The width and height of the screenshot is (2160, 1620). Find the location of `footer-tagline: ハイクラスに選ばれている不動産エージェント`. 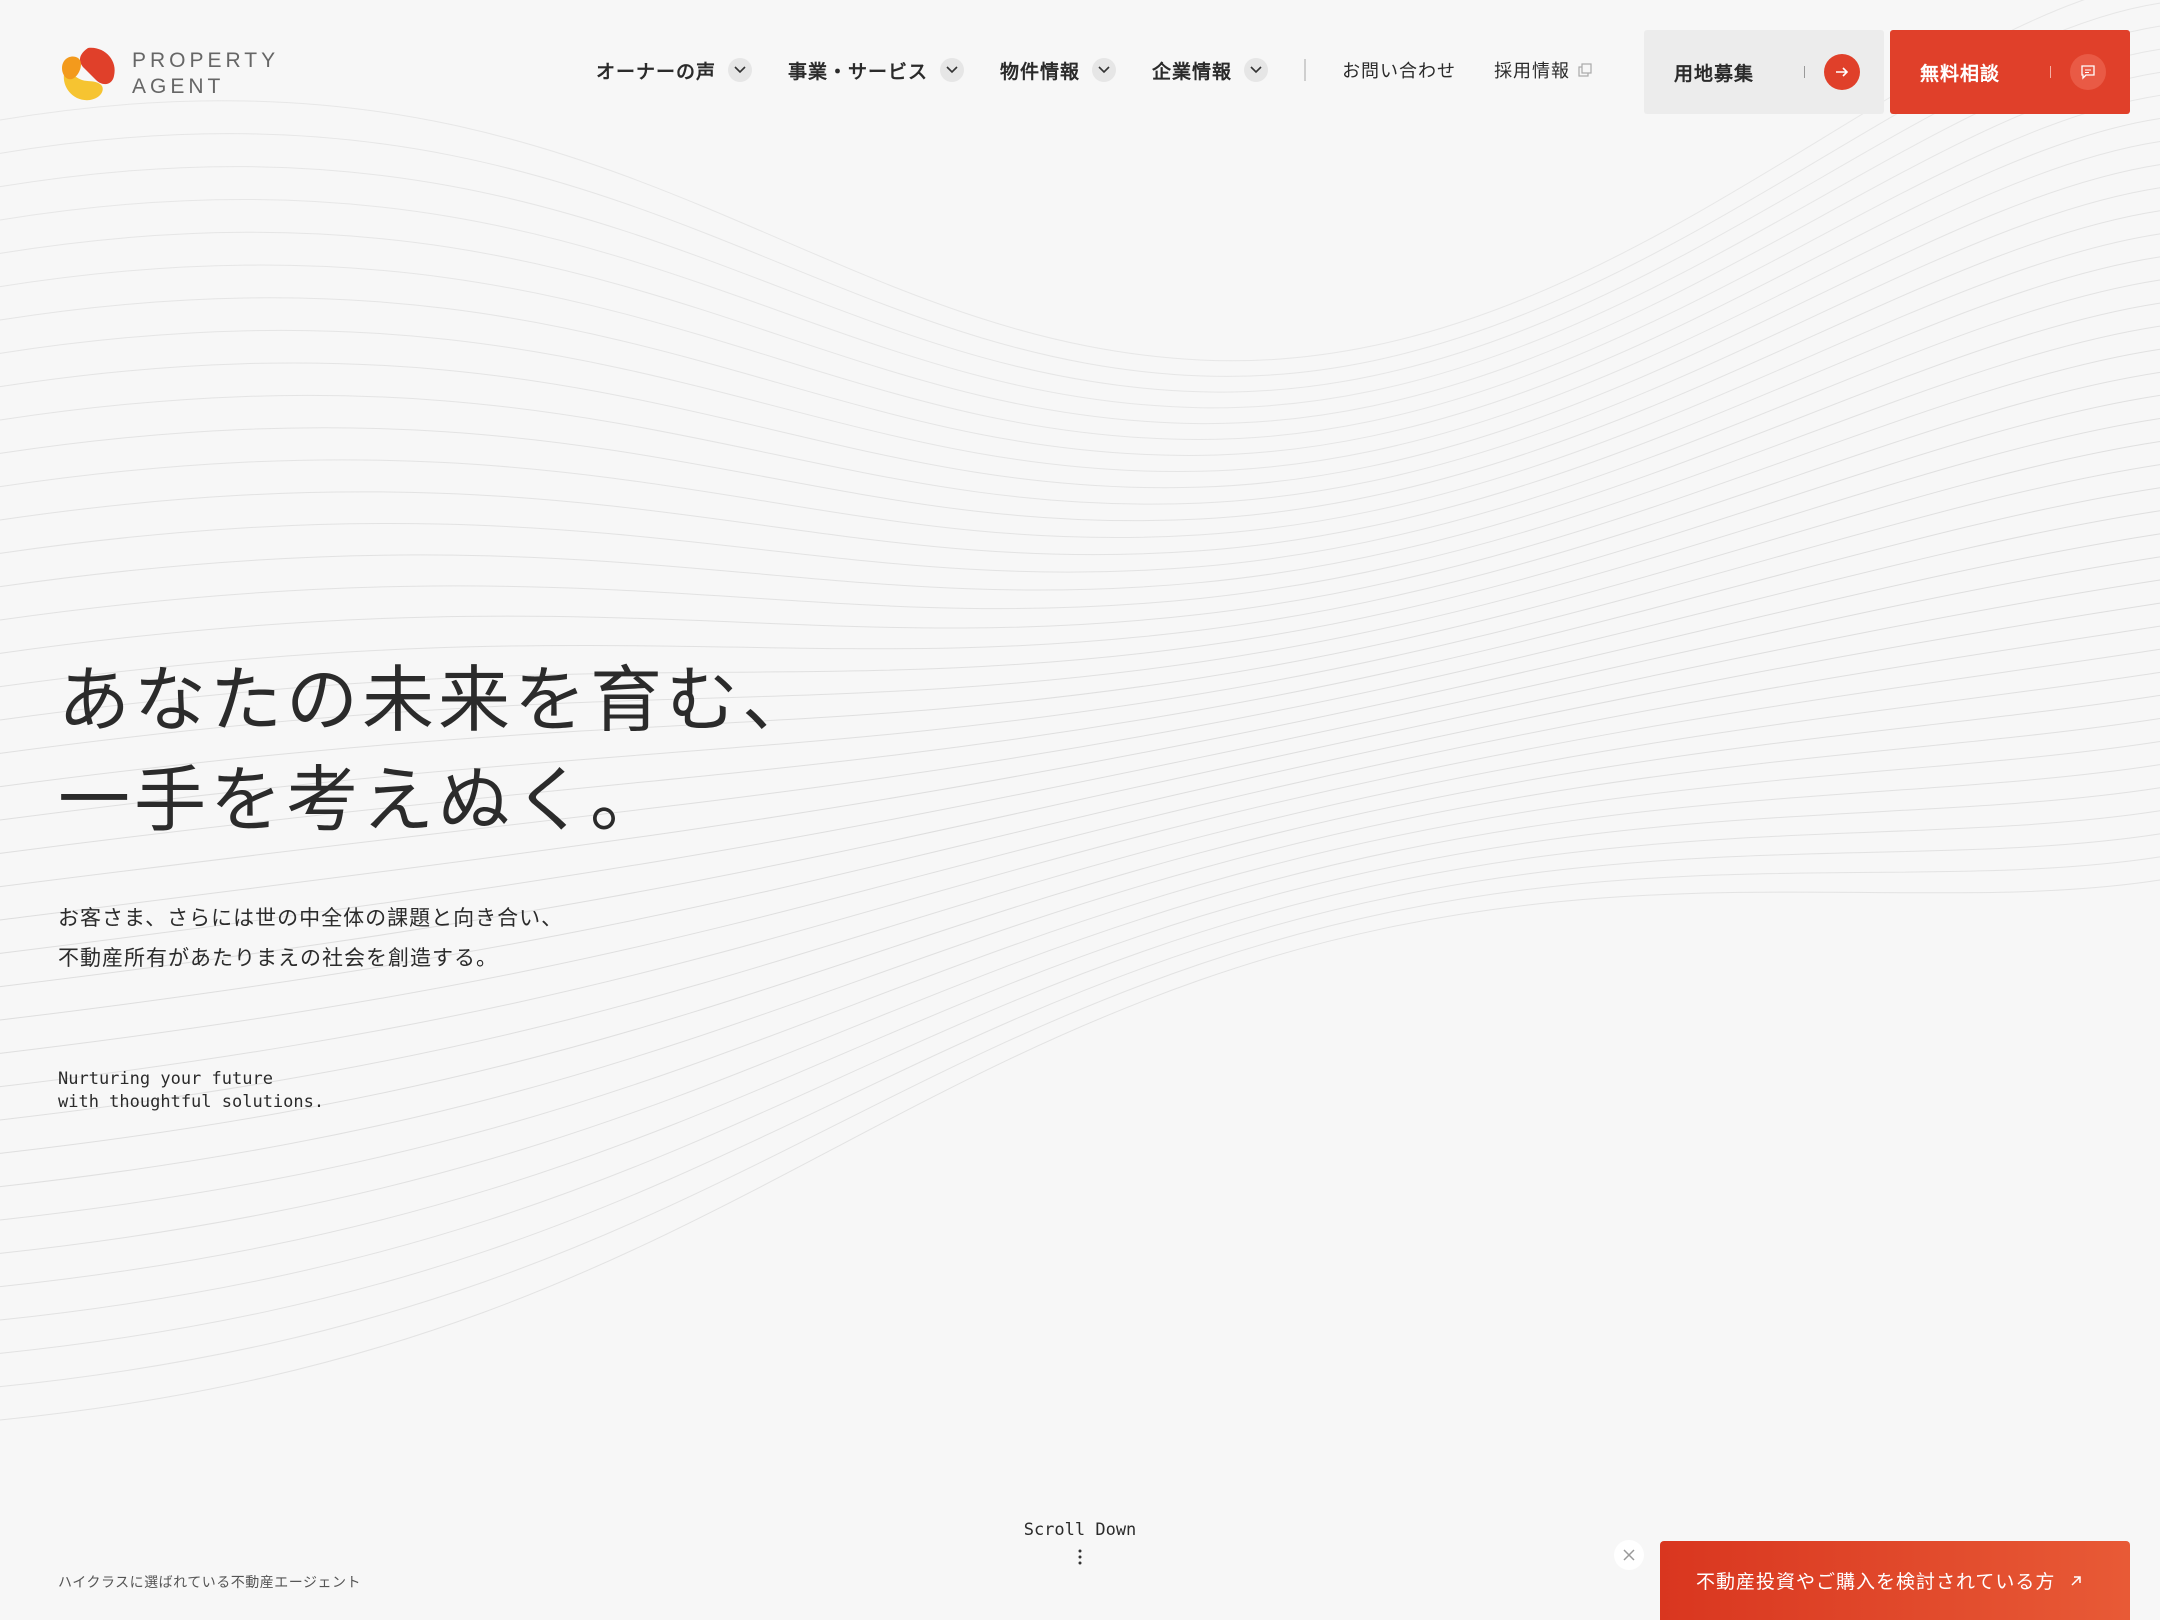

footer-tagline: ハイクラスに選ばれている不動産エージェント is located at coordinates (209, 1583).